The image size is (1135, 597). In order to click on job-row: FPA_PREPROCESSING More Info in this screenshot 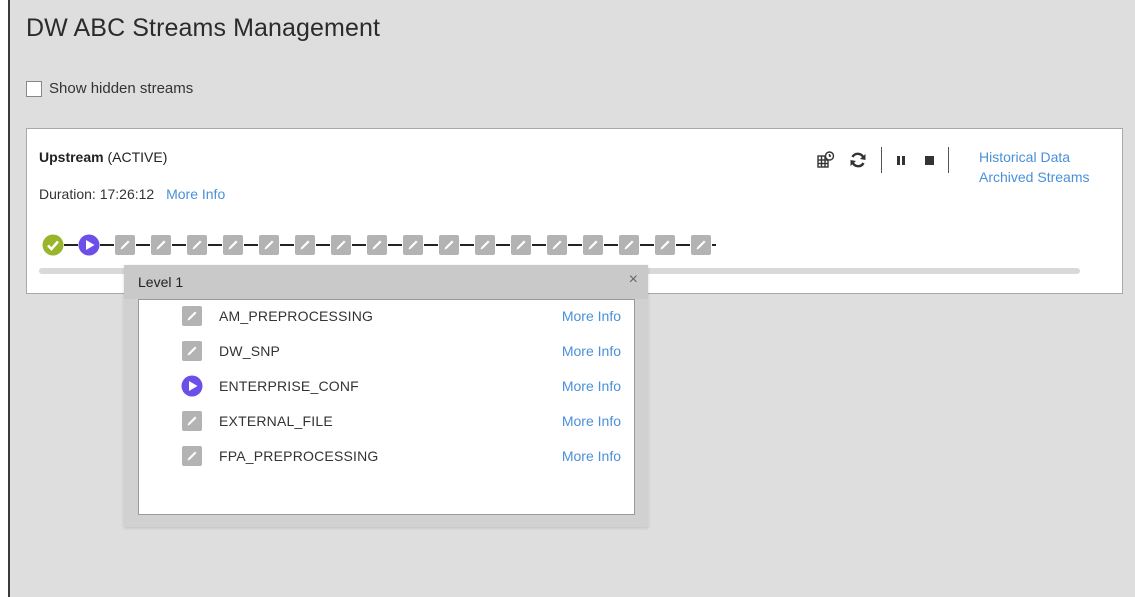, I will do `click(401, 456)`.